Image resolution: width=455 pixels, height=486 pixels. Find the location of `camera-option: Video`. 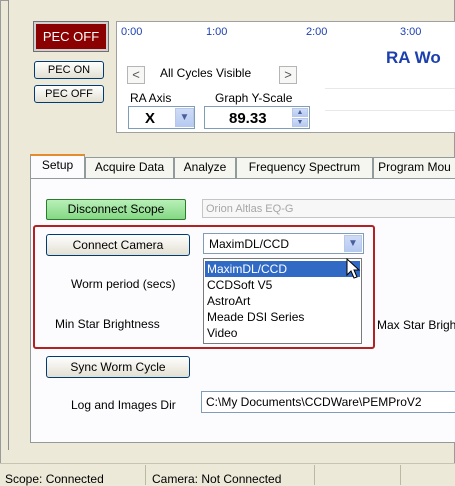

camera-option: Video is located at coordinates (282, 333).